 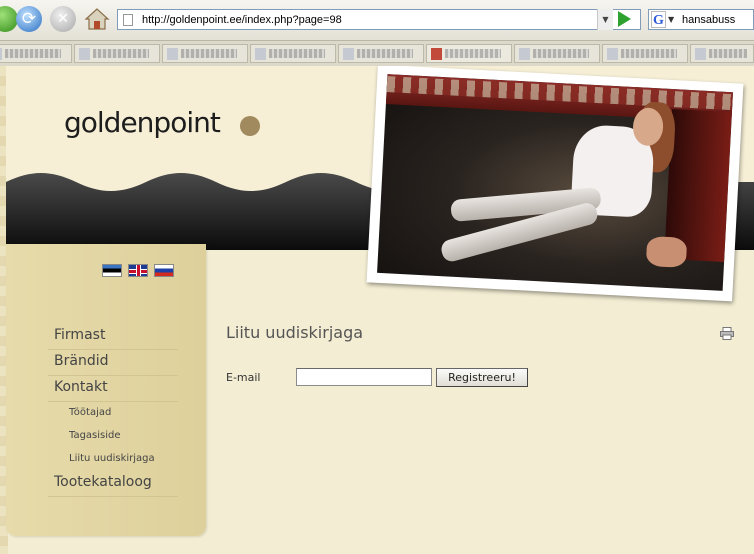 What do you see at coordinates (113, 459) in the screenshot?
I see `sidebar-item-liitu-uudiskirjaga: Liitu uudiskirjaga` at bounding box center [113, 459].